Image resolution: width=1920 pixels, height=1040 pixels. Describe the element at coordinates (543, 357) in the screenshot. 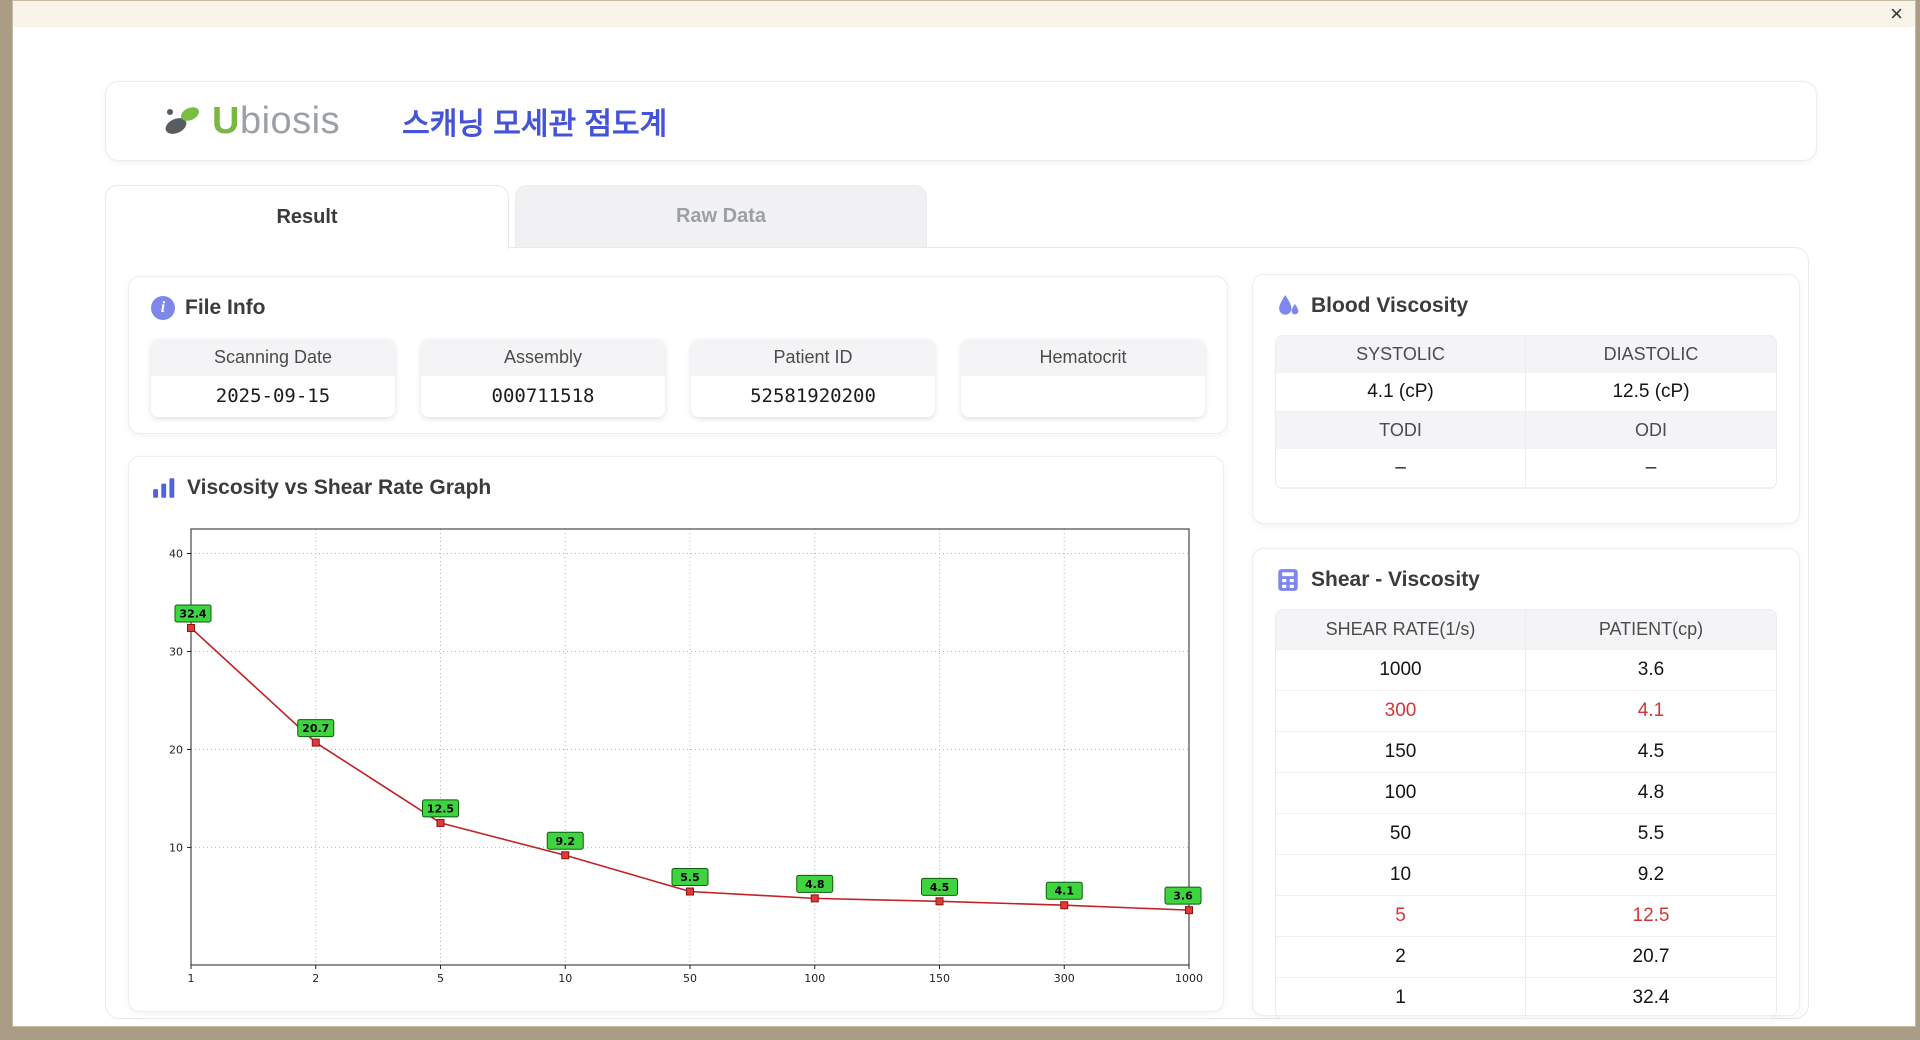

I see `field-label: Assembly` at that location.